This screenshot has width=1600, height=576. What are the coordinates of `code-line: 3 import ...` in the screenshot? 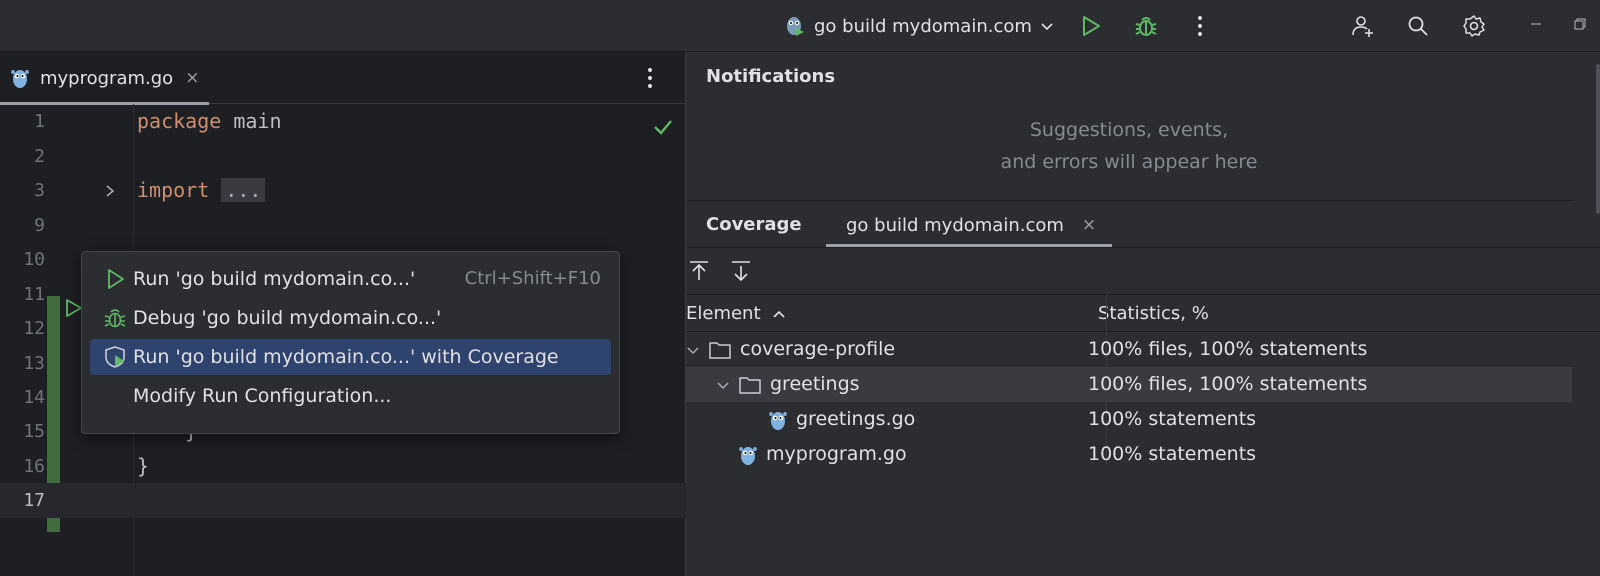 It's located at (343, 190).